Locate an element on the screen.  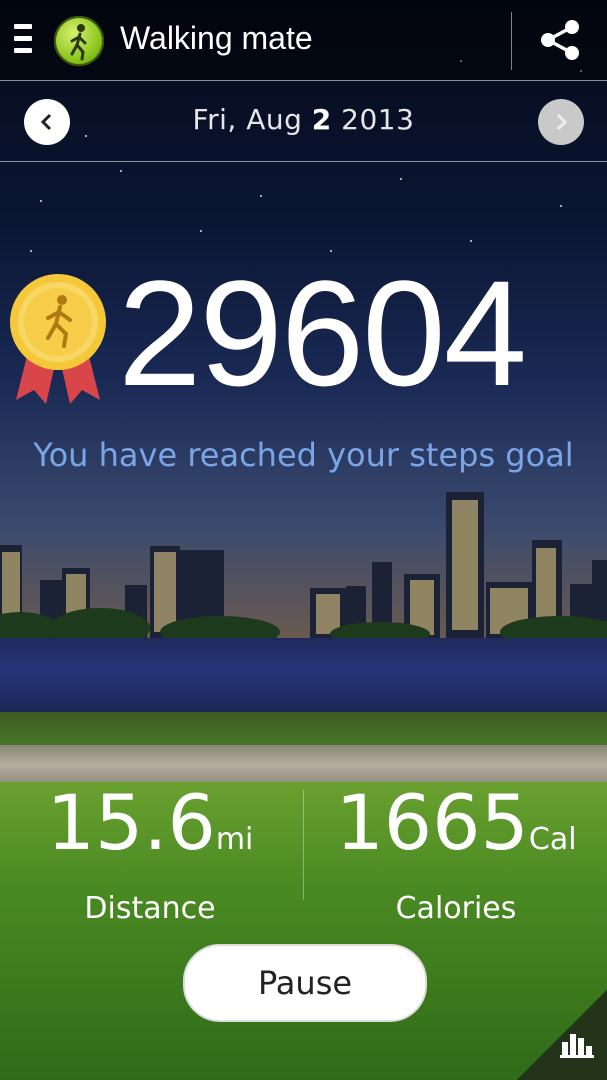
calories-value-row: 1665Cal is located at coordinates (456, 831).